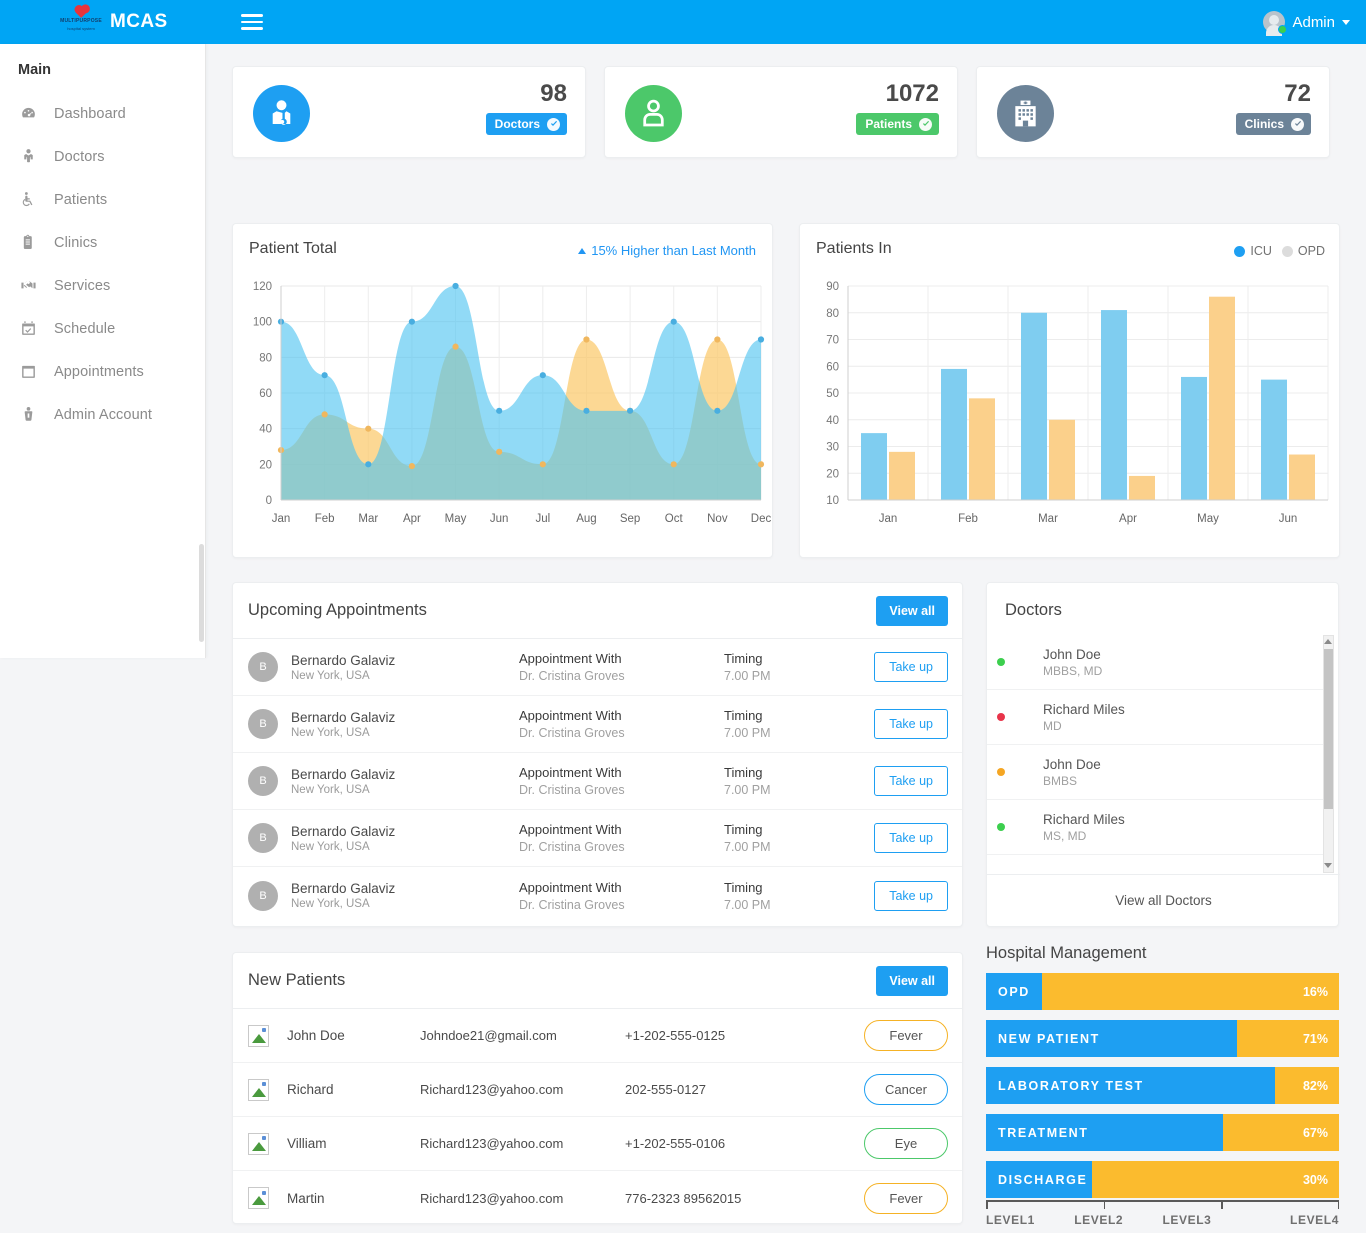 The width and height of the screenshot is (1366, 1233). Describe the element at coordinates (81, 21) in the screenshot. I see `hospital-logo-icon: MULTIPURPOSE hospital system` at that location.